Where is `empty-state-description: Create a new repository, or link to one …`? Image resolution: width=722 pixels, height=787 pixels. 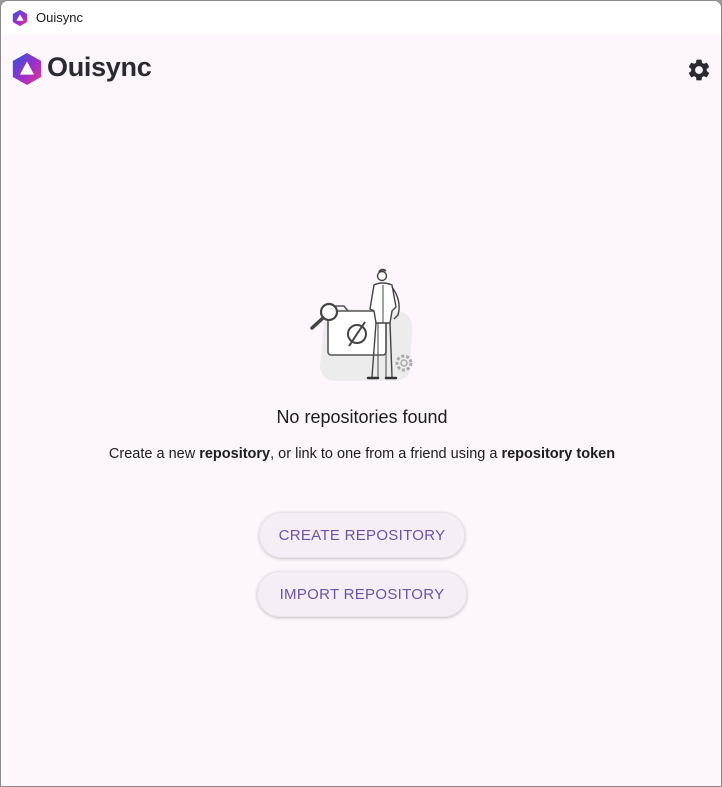 empty-state-description: Create a new repository, or link to one … is located at coordinates (361, 454).